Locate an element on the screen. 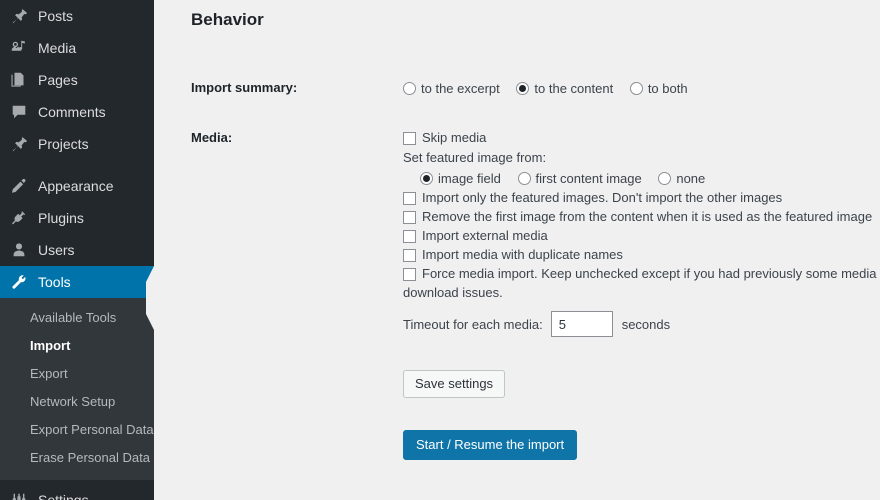  timeout-row: Timeout for each media: seconds is located at coordinates (641, 324).